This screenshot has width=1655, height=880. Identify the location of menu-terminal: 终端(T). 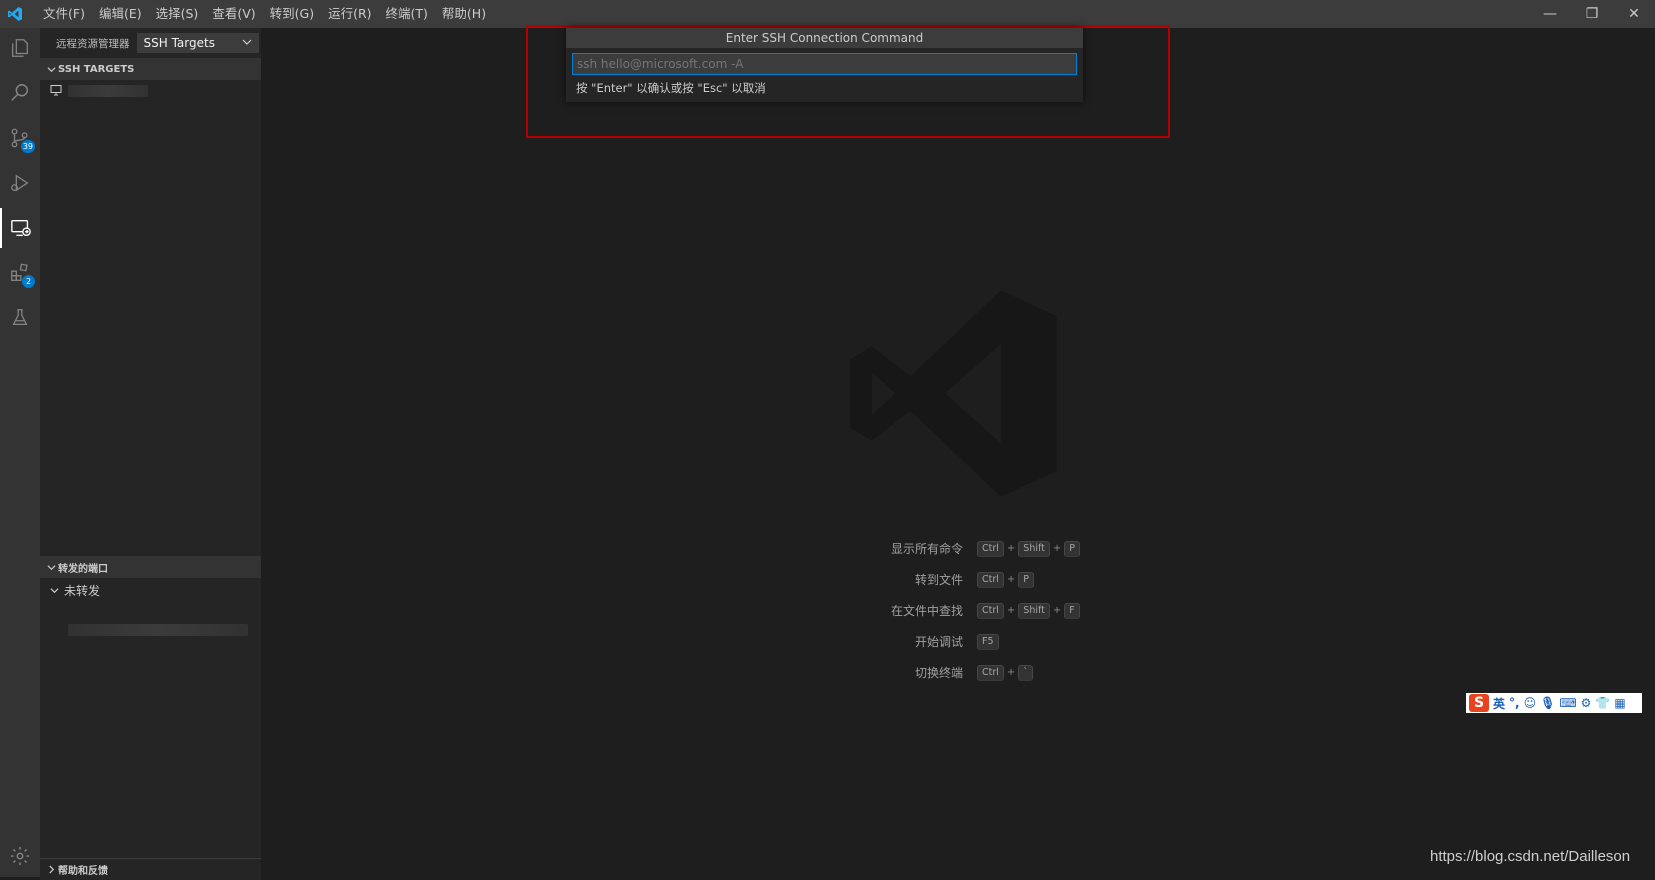
(407, 14).